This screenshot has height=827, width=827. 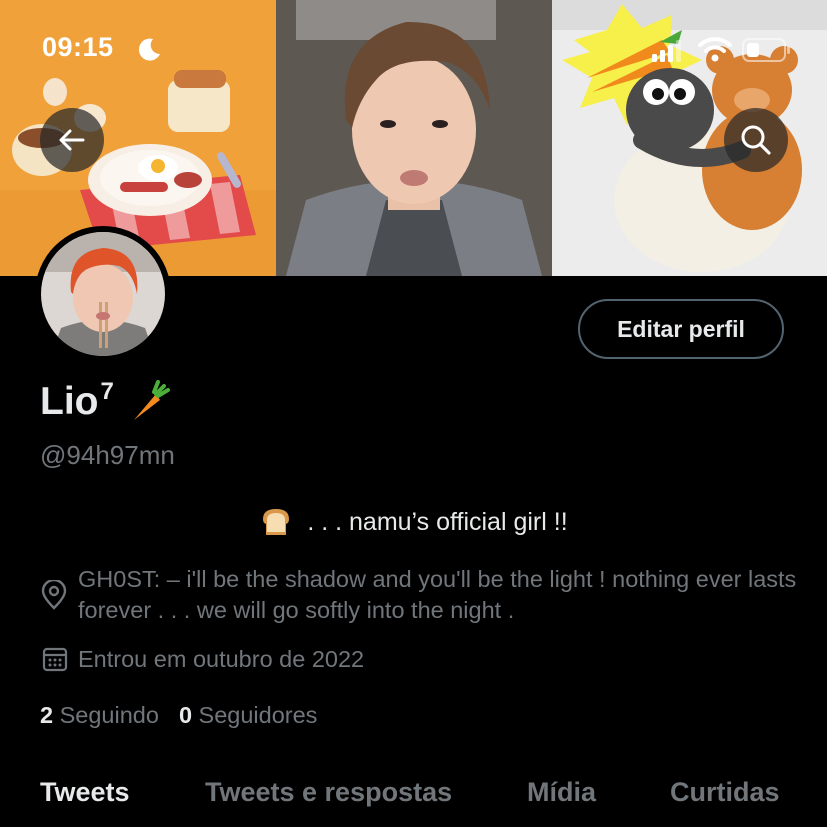 I want to click on avatar, so click(x=103, y=294).